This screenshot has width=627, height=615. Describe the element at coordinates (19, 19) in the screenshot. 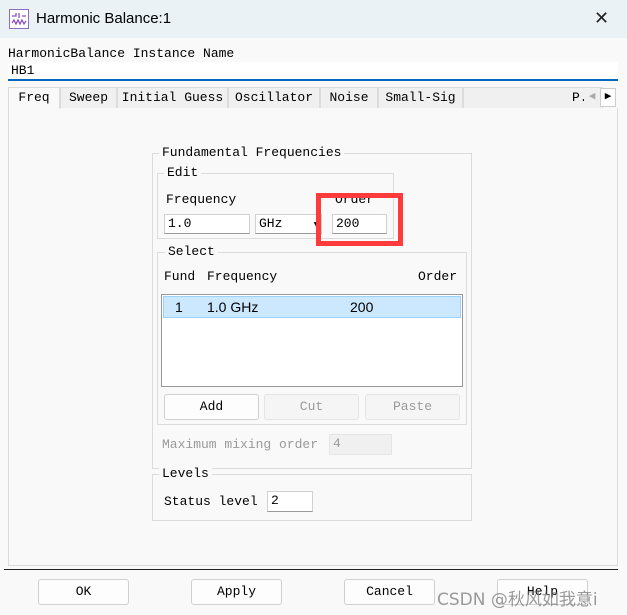

I see `harmonic-balance-icon` at that location.